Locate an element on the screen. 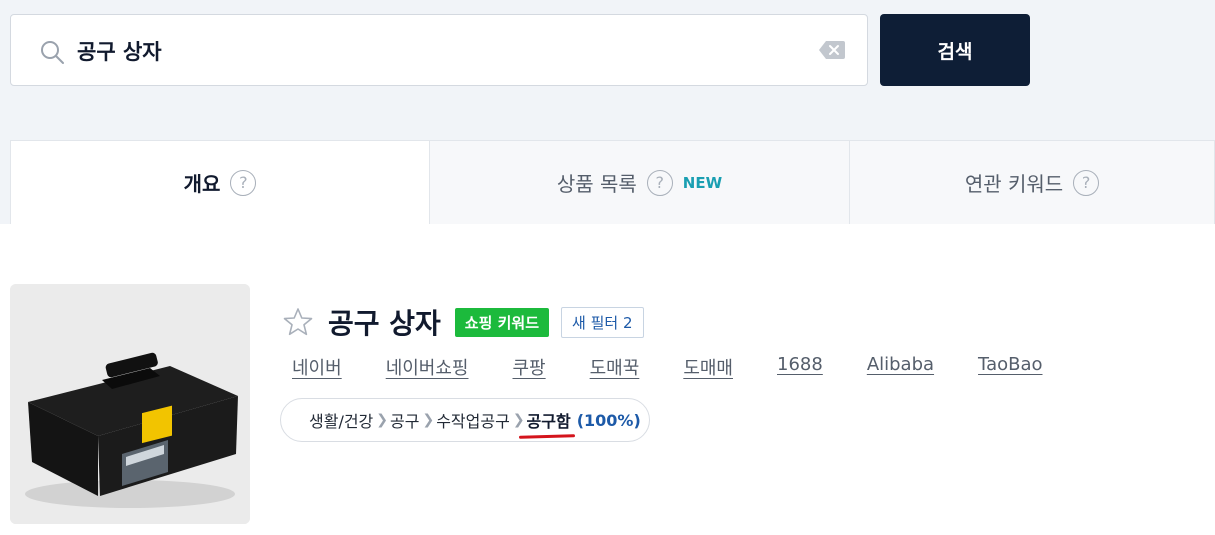  product-image is located at coordinates (130, 404).